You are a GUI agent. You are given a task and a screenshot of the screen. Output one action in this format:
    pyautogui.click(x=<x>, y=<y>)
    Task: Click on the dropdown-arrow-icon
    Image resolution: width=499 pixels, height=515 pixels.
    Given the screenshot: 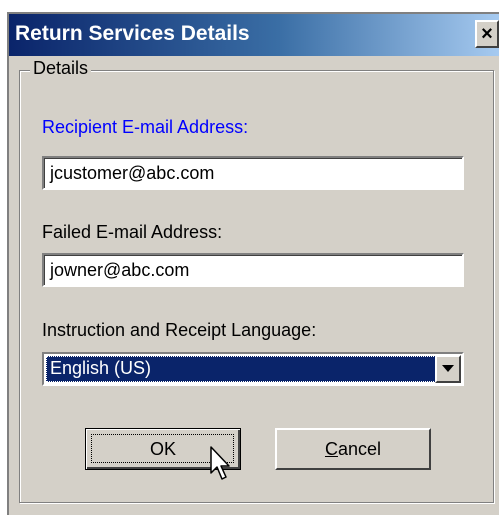 What is the action you would take?
    pyautogui.click(x=448, y=368)
    